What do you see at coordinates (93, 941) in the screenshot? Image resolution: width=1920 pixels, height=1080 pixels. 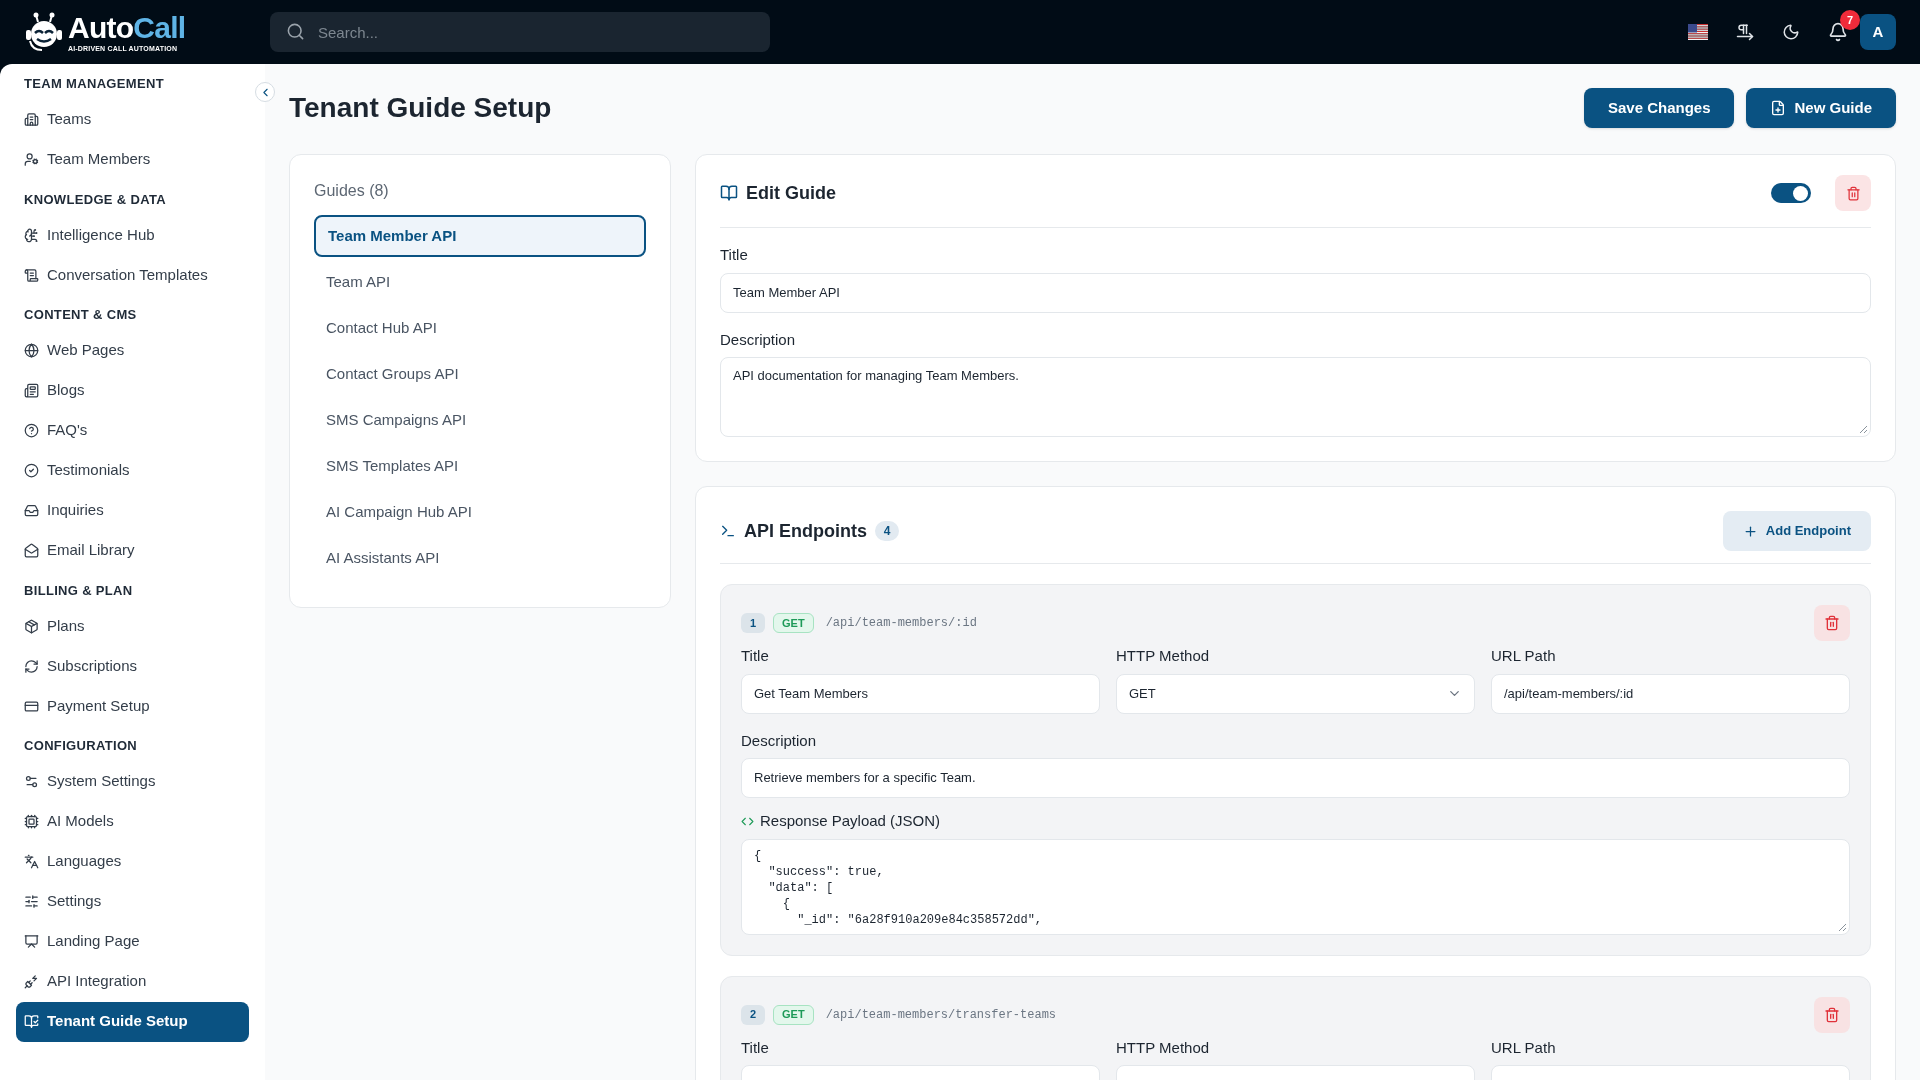 I see `sidebar-item-label: Landing Page` at bounding box center [93, 941].